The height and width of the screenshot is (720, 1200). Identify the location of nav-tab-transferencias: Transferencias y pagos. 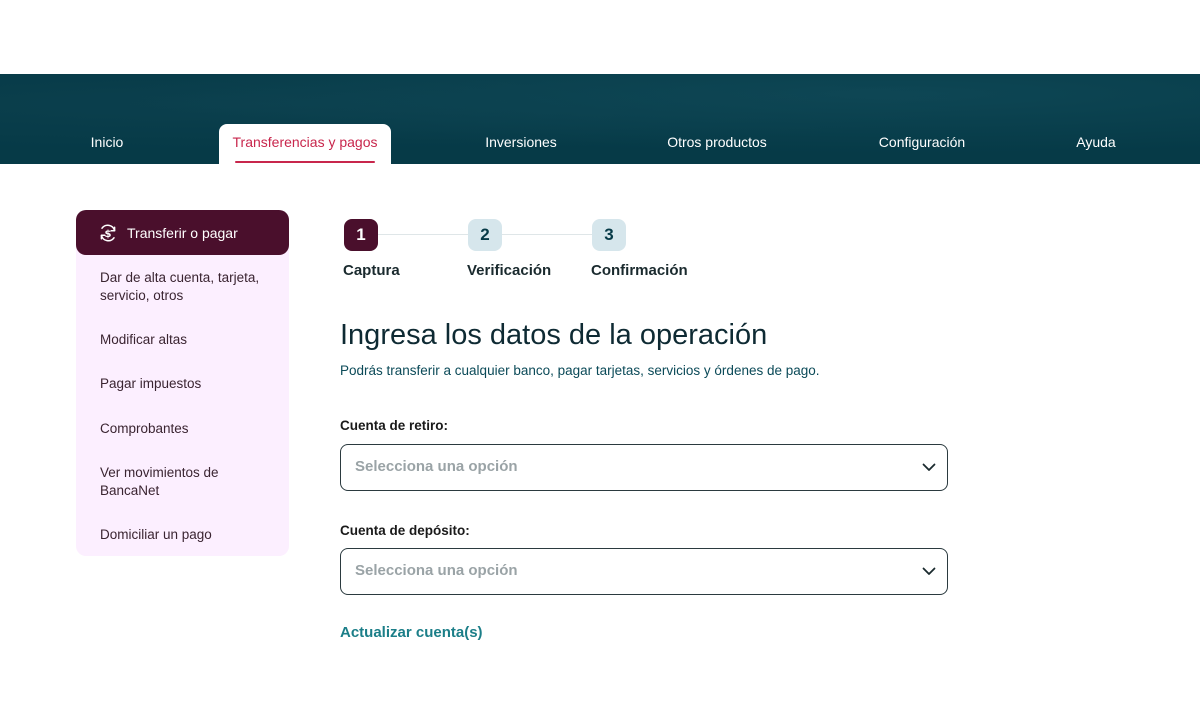
(305, 144).